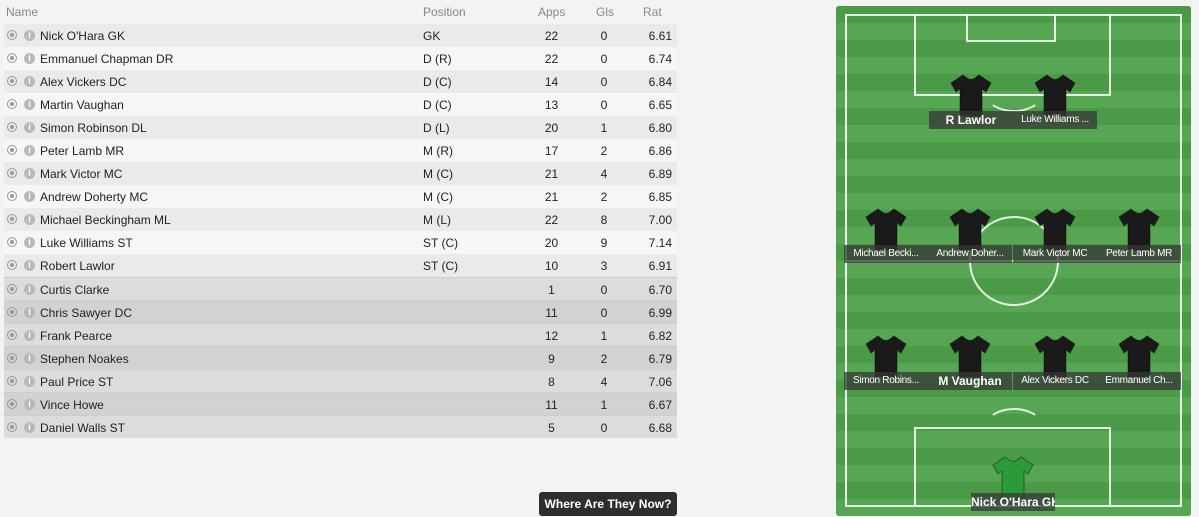 The image size is (1199, 517). What do you see at coordinates (604, 336) in the screenshot?
I see `player-goals: 1` at bounding box center [604, 336].